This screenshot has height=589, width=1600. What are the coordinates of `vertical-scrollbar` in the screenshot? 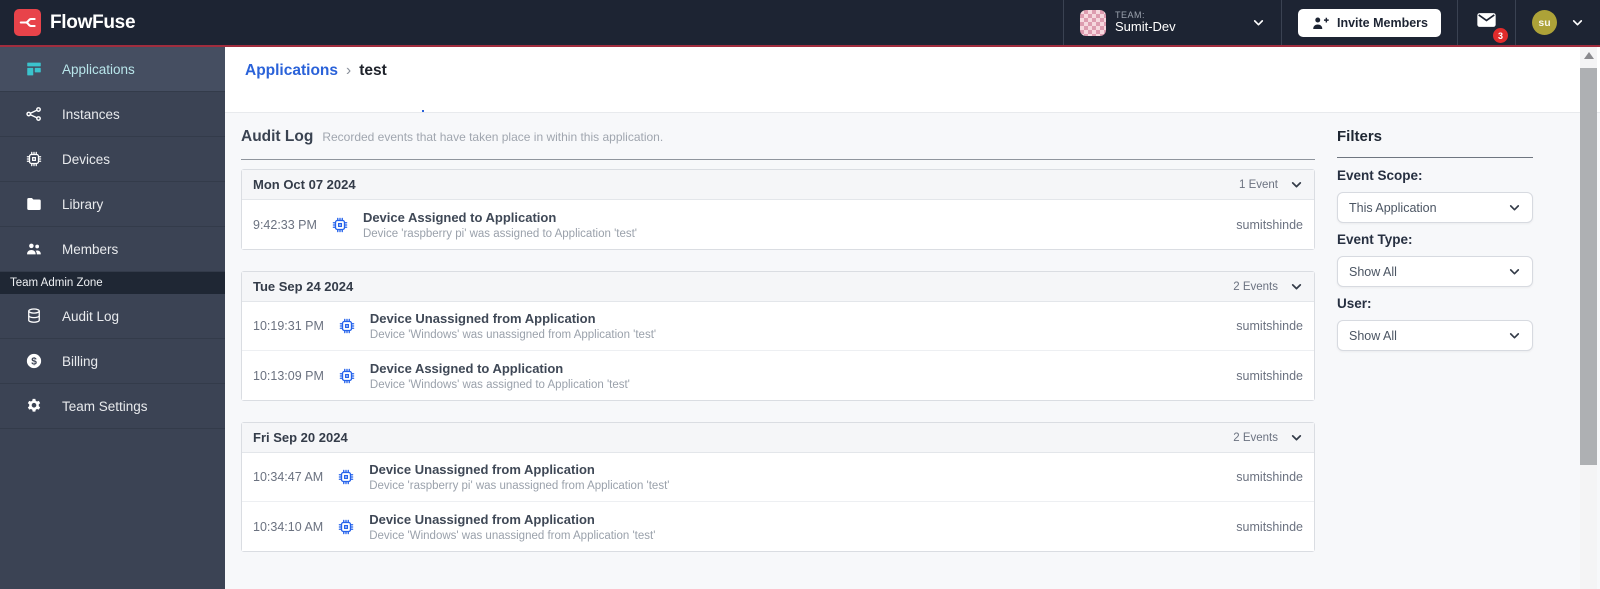 It's located at (1588, 318).